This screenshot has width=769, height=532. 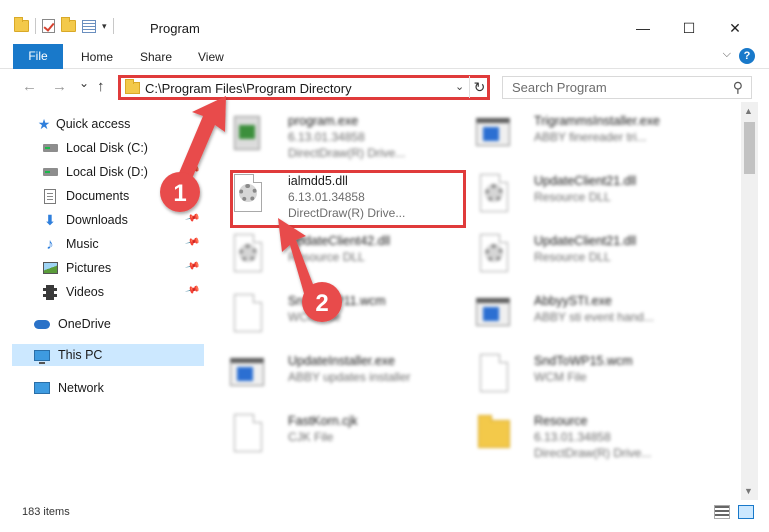 I want to click on star-icon: ★, so click(x=44, y=123).